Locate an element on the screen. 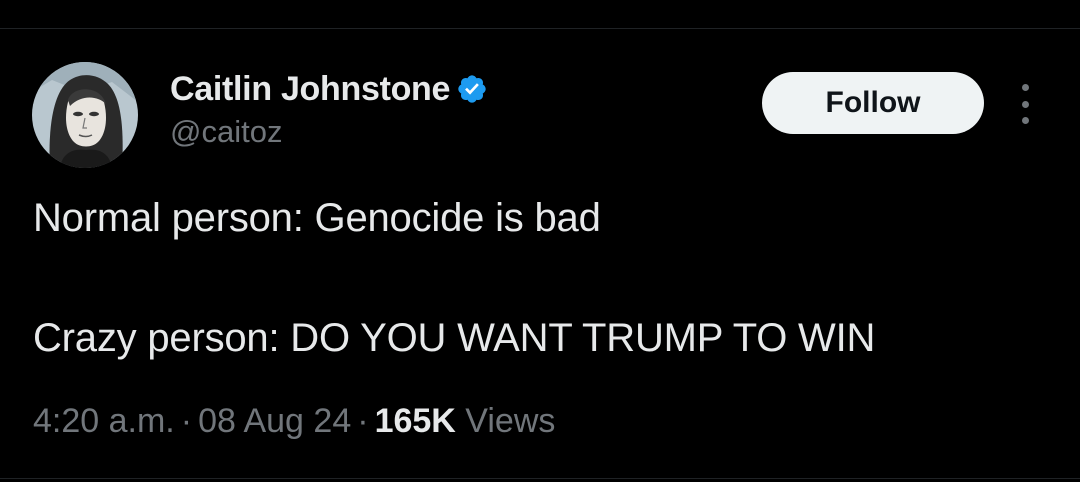  tweet-text-line-1: Normal person: Genocide is bad is located at coordinates (317, 218).